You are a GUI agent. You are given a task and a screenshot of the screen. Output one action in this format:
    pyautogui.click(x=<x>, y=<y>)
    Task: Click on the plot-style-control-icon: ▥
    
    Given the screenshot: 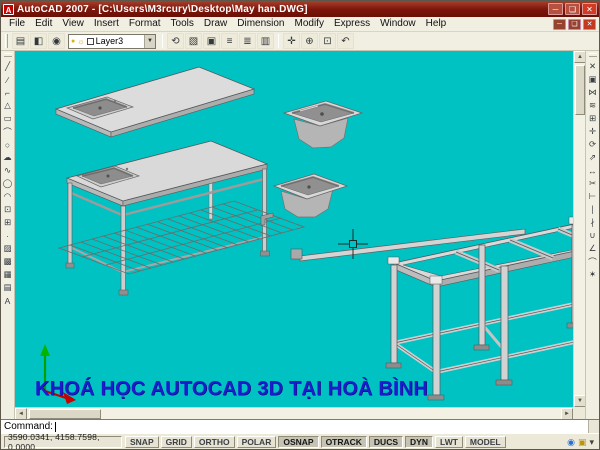 What is the action you would take?
    pyautogui.click(x=265, y=41)
    